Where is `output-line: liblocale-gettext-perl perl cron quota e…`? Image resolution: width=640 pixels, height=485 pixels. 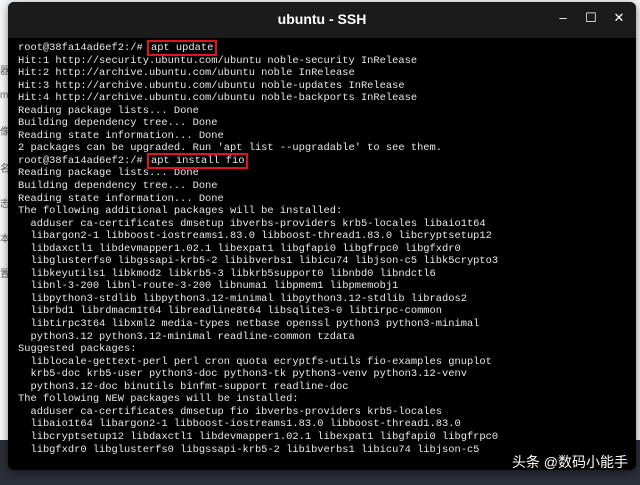
output-line: liblocale-gettext-perl perl cron quota e… is located at coordinates (255, 361).